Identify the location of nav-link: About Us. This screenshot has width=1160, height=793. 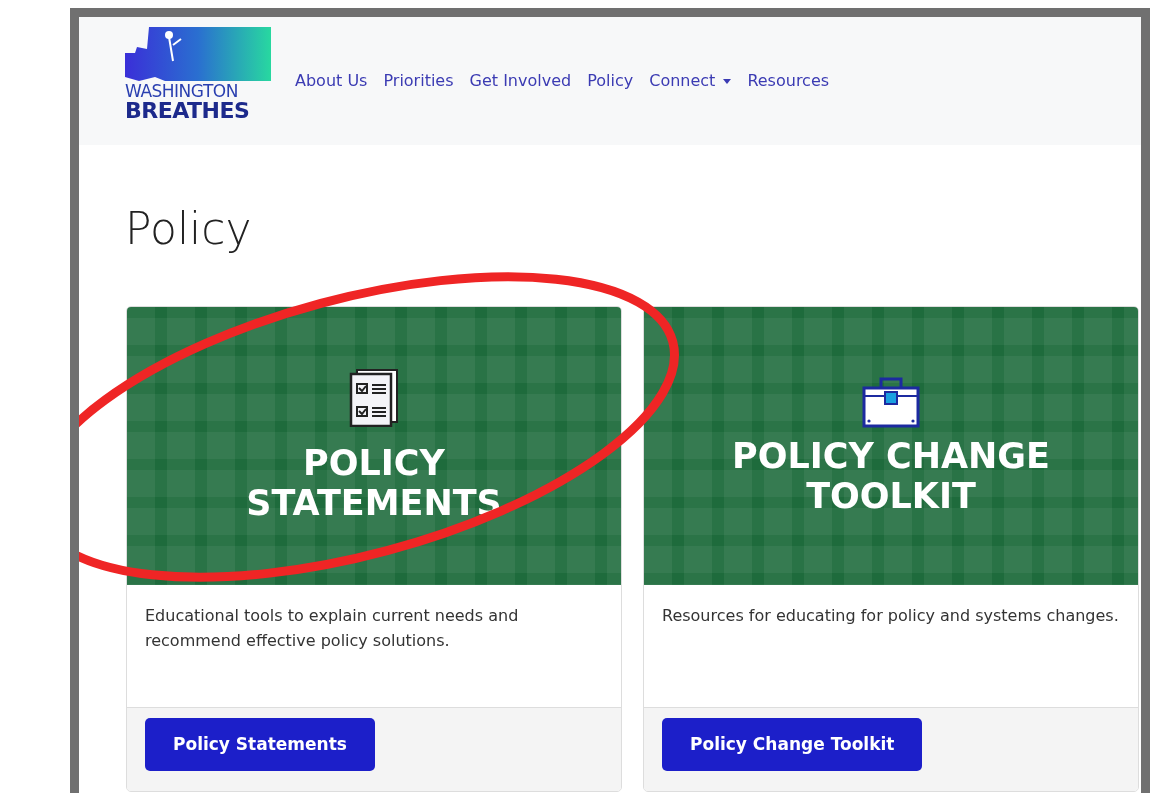
(331, 81).